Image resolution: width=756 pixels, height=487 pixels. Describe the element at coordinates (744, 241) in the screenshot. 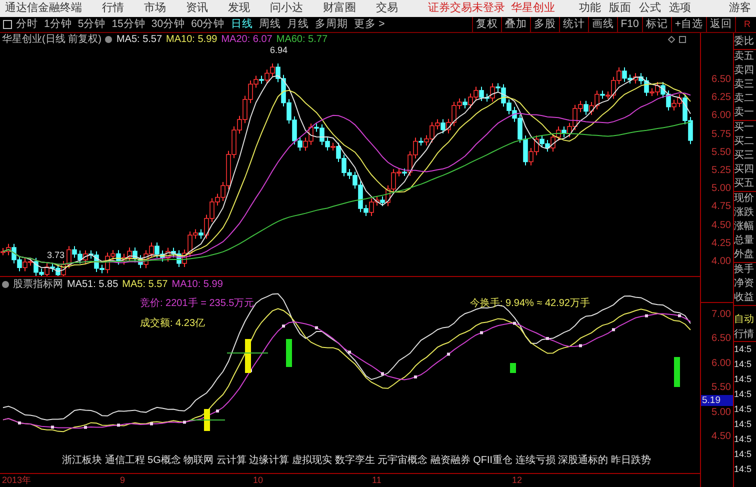

I see `quote-label: 总量` at that location.